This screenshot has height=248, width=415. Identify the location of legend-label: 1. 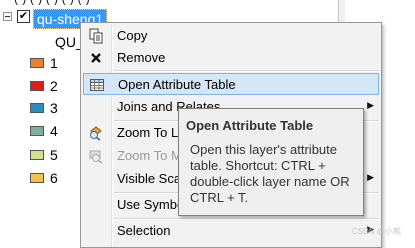
(54, 63).